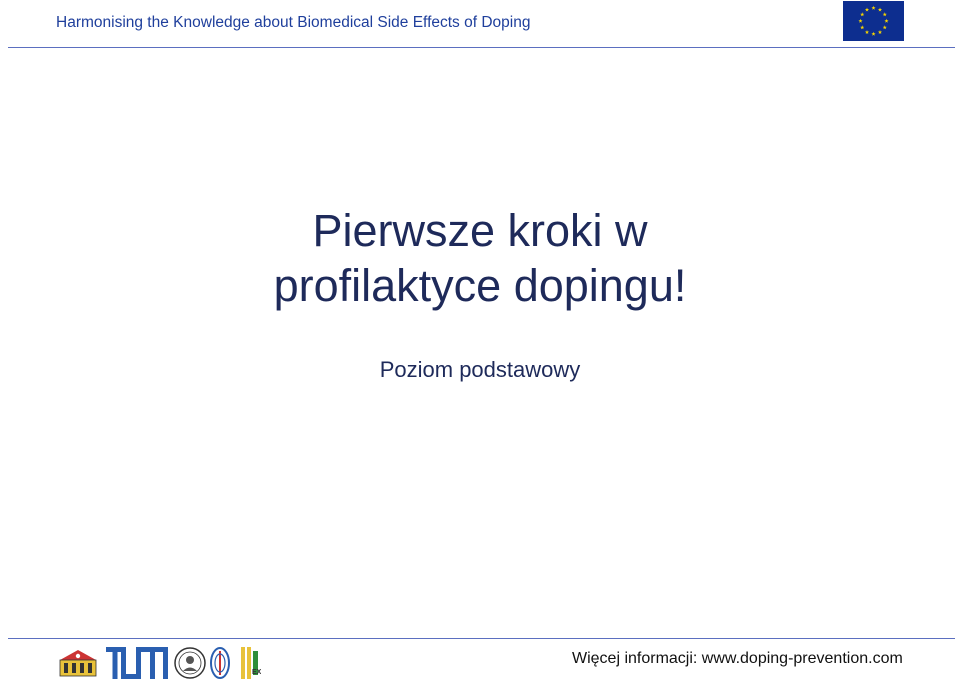  Describe the element at coordinates (251, 663) in the screenshot. I see `ex-logo-icon: EX` at that location.